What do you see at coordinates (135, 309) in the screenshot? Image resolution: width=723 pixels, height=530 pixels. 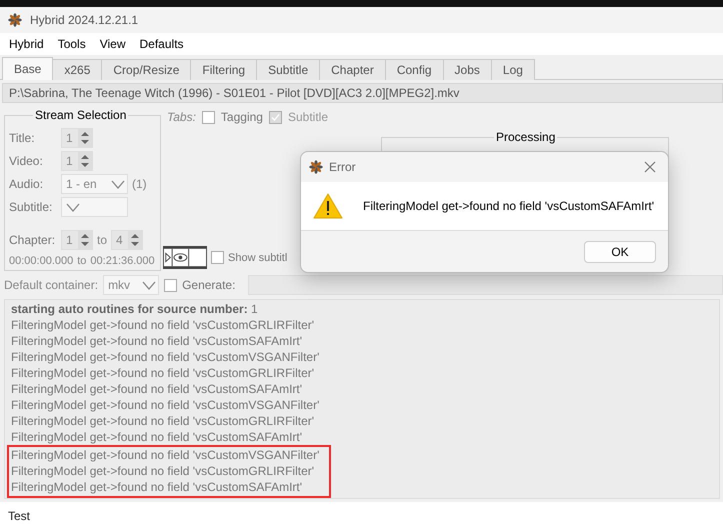 I see `log-line: starting auto routines for source number: 1` at bounding box center [135, 309].